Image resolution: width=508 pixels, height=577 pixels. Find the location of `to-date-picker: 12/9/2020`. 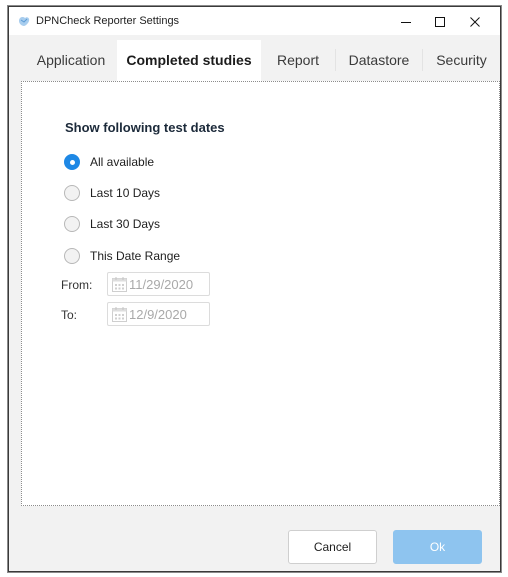

to-date-picker: 12/9/2020 is located at coordinates (158, 314).